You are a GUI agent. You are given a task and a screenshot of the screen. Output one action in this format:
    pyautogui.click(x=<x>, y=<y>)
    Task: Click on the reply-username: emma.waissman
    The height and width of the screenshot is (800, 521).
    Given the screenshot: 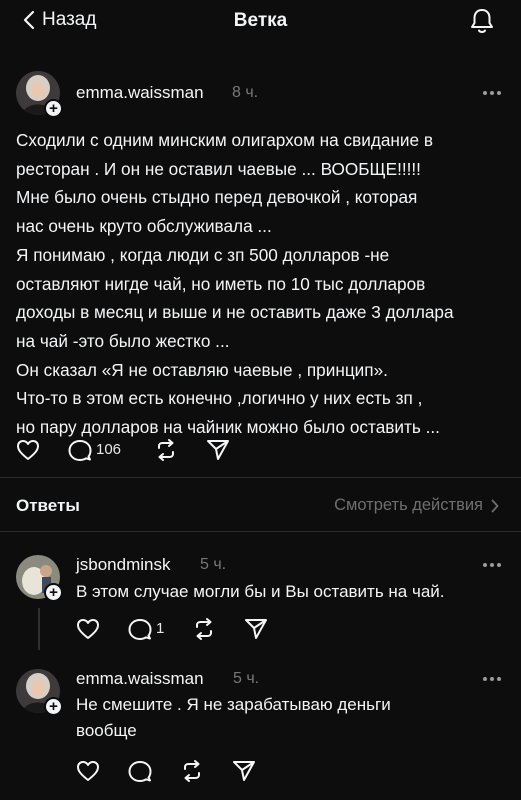 What is the action you would take?
    pyautogui.click(x=140, y=679)
    